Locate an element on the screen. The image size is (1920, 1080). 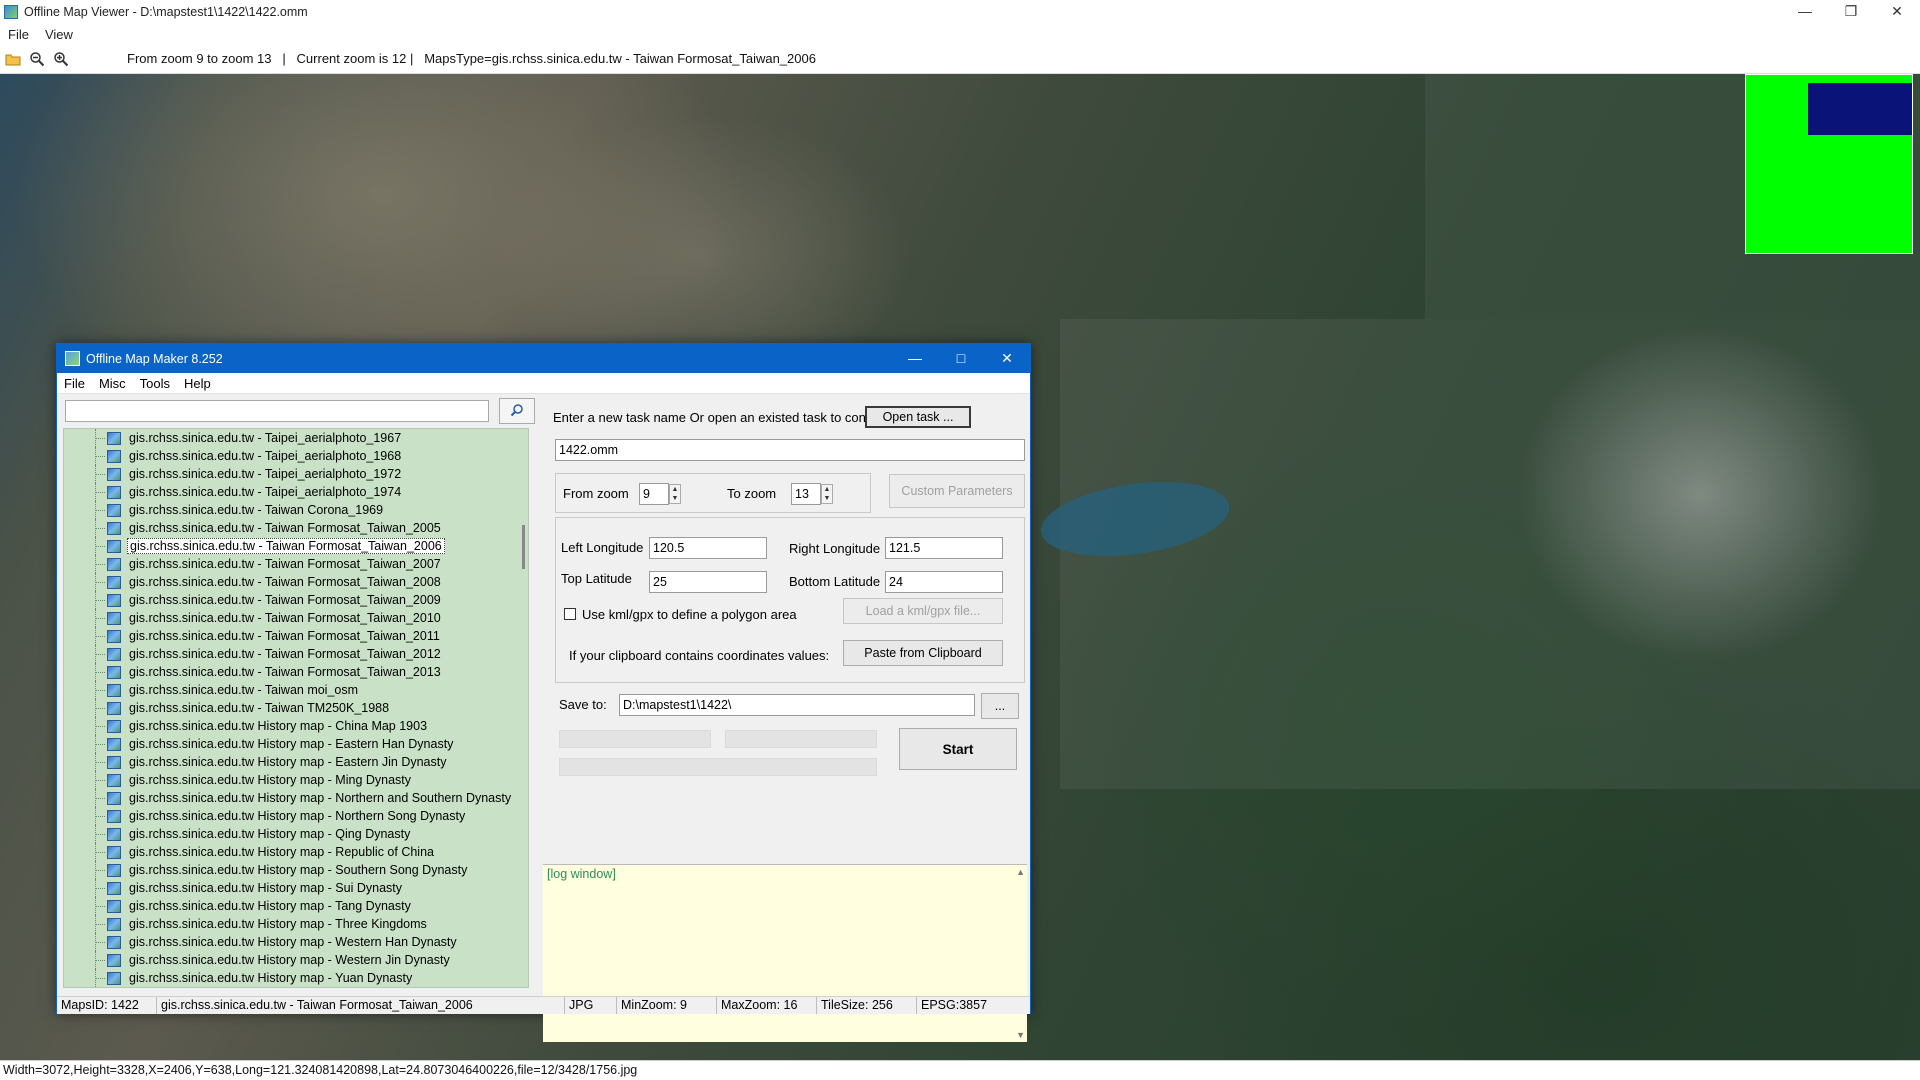
menu-view: View is located at coordinates (59, 34).